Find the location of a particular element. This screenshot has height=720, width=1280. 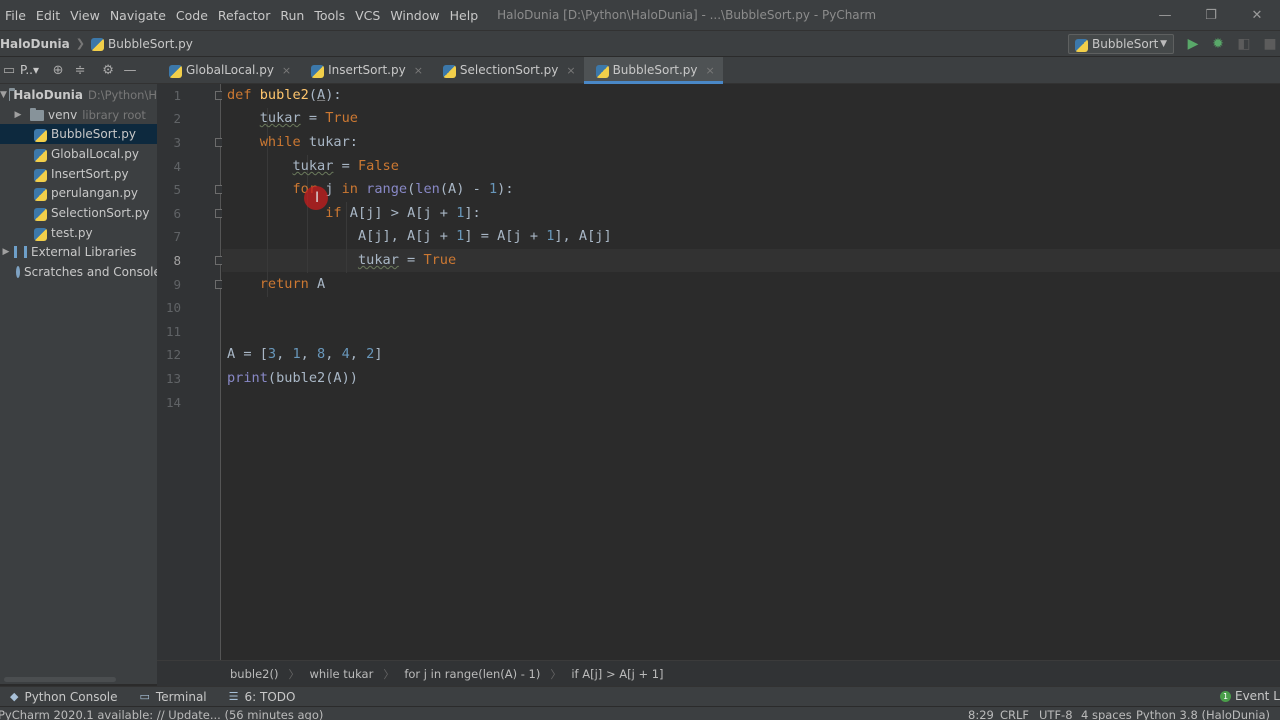

nav-project: HaloDunia is located at coordinates (35, 44).